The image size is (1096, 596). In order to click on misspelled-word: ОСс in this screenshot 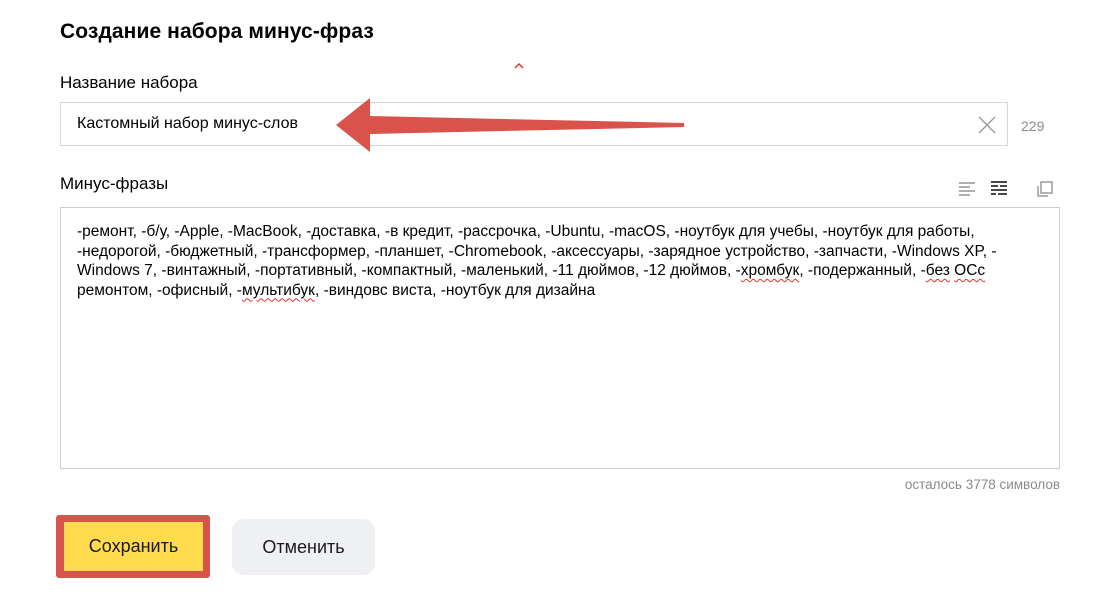, I will do `click(970, 270)`.